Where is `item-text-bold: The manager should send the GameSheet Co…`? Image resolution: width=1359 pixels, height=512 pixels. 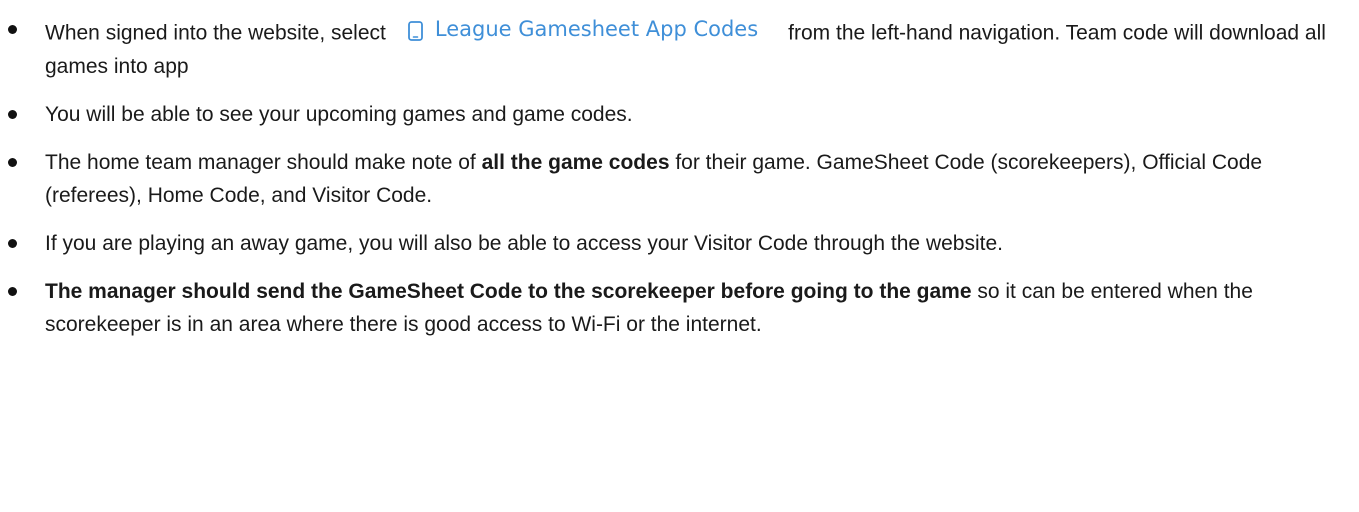
item-text-bold: The manager should send the GameSheet Co… is located at coordinates (508, 291).